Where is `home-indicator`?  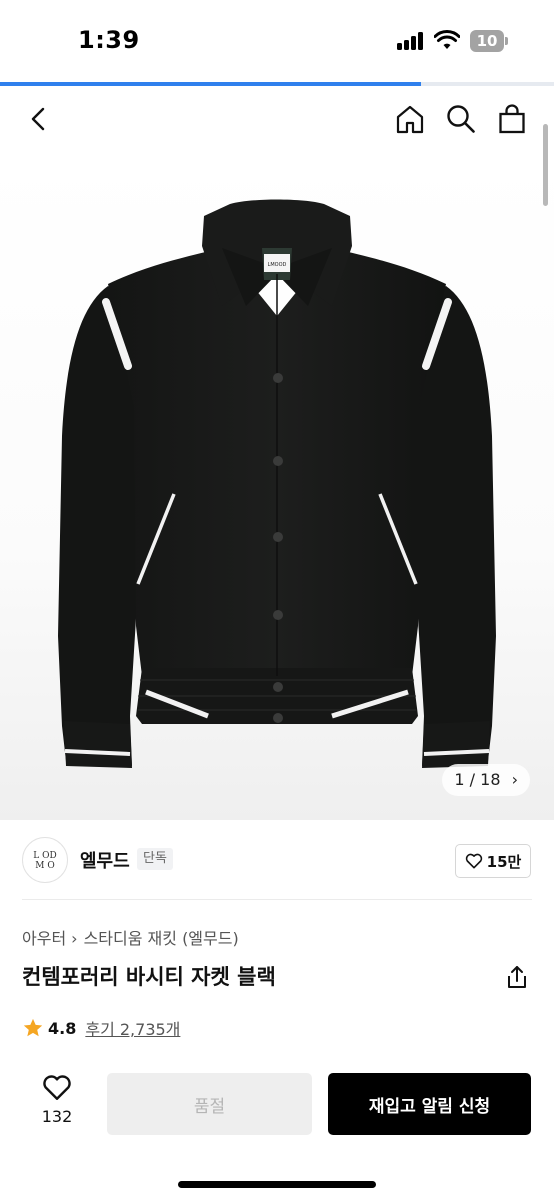
home-indicator is located at coordinates (277, 1184).